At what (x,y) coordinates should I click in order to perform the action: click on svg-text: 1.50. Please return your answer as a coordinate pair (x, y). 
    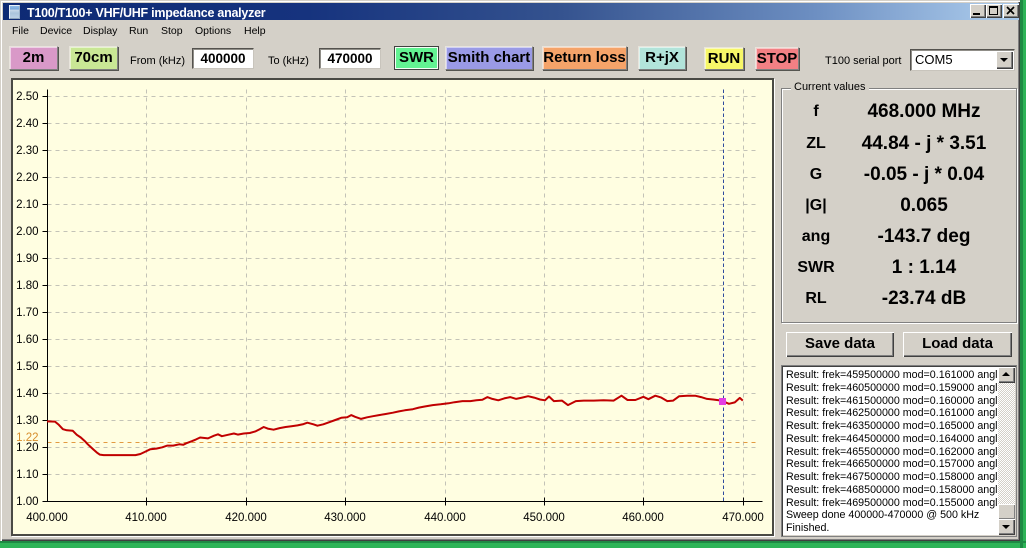
    Looking at the image, I should click on (27, 367).